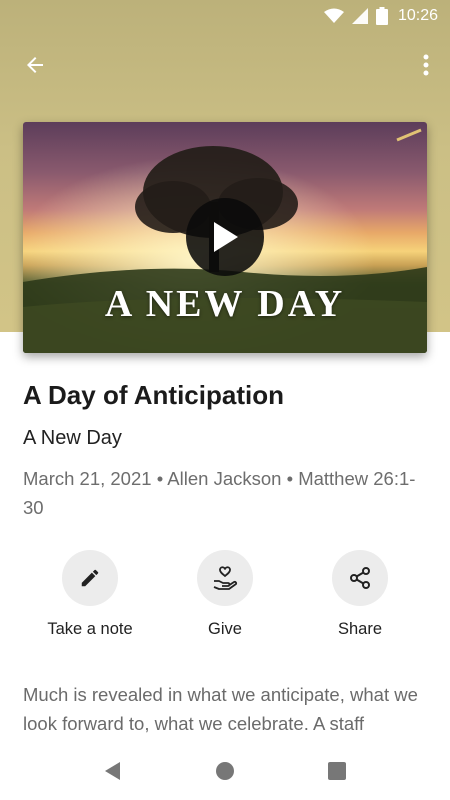  I want to click on wifi-icon, so click(333, 15).